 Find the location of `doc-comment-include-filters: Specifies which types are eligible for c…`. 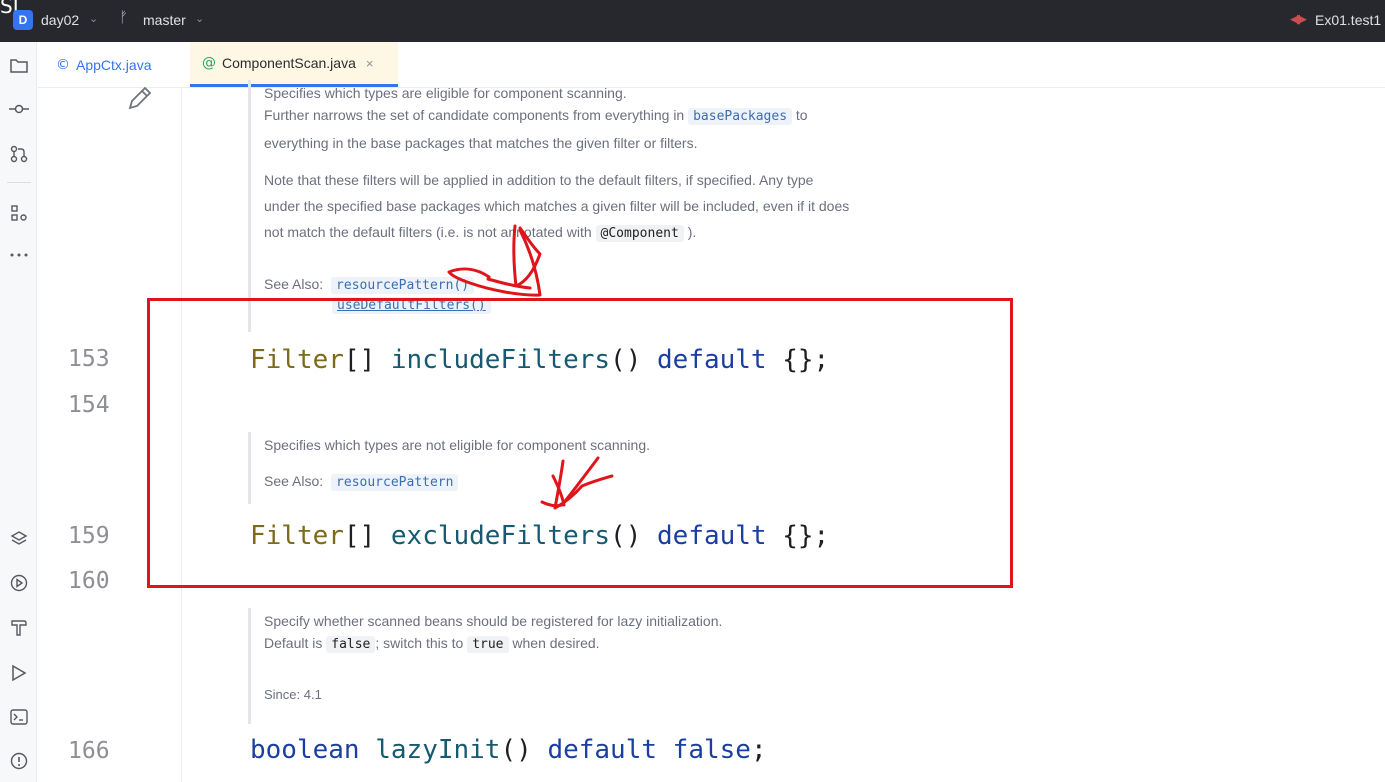

doc-comment-include-filters: Specifies which types are eligible for c… is located at coordinates (548, 206).